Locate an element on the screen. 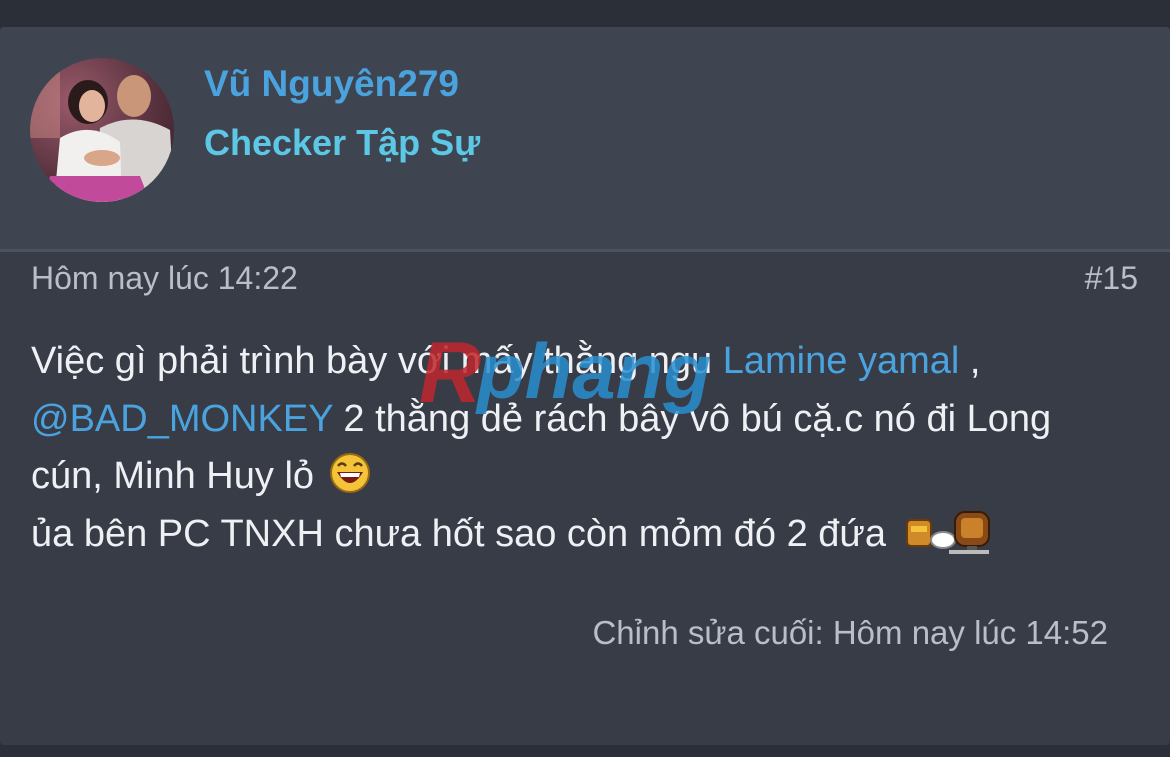  post-number-link: #15 is located at coordinates (1111, 278).